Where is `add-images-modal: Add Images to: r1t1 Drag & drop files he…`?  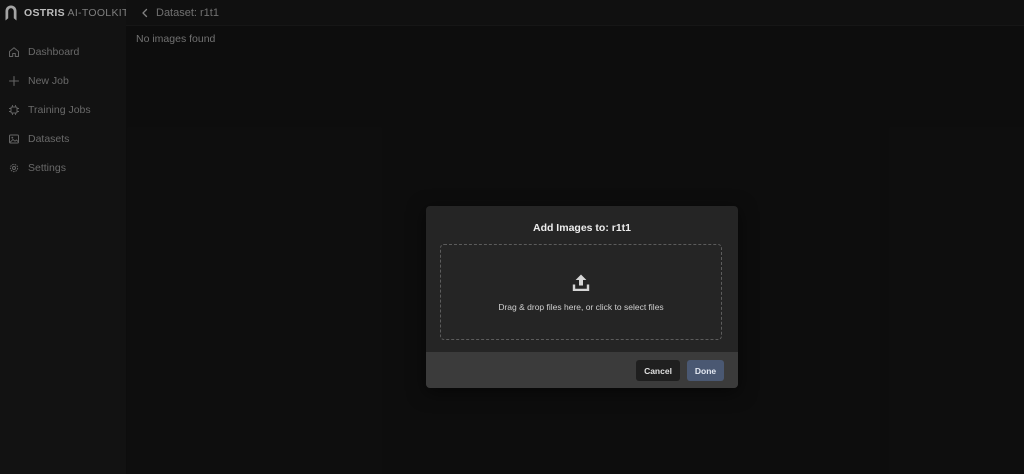
add-images-modal: Add Images to: r1t1 Drag & drop files he… is located at coordinates (582, 297).